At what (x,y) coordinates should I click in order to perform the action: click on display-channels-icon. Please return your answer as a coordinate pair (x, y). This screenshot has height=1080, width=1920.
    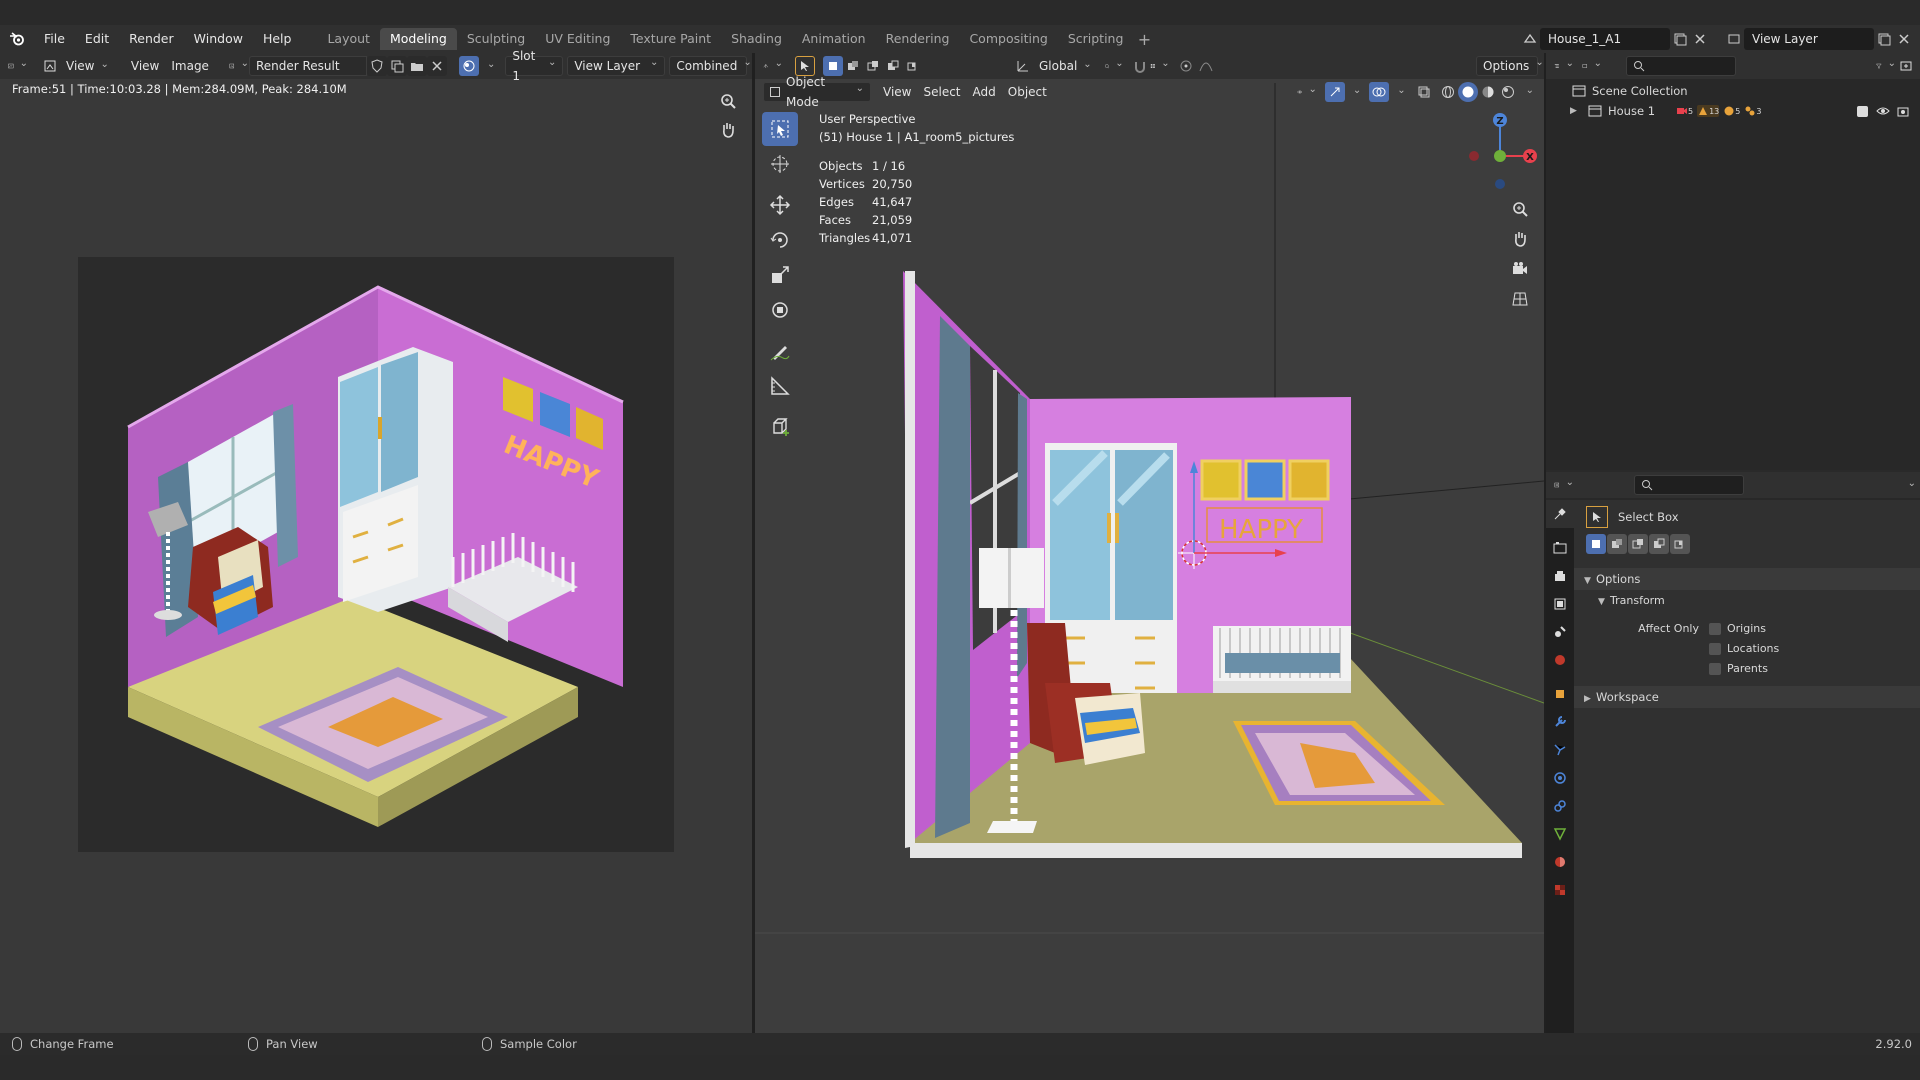
    Looking at the image, I should click on (468, 66).